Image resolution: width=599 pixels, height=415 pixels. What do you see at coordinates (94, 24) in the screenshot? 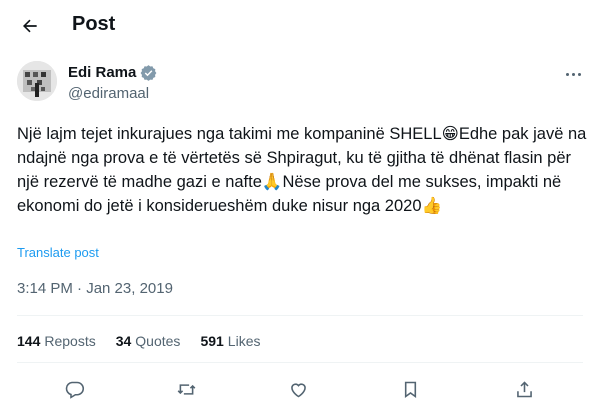
I see `page-title: Post` at bounding box center [94, 24].